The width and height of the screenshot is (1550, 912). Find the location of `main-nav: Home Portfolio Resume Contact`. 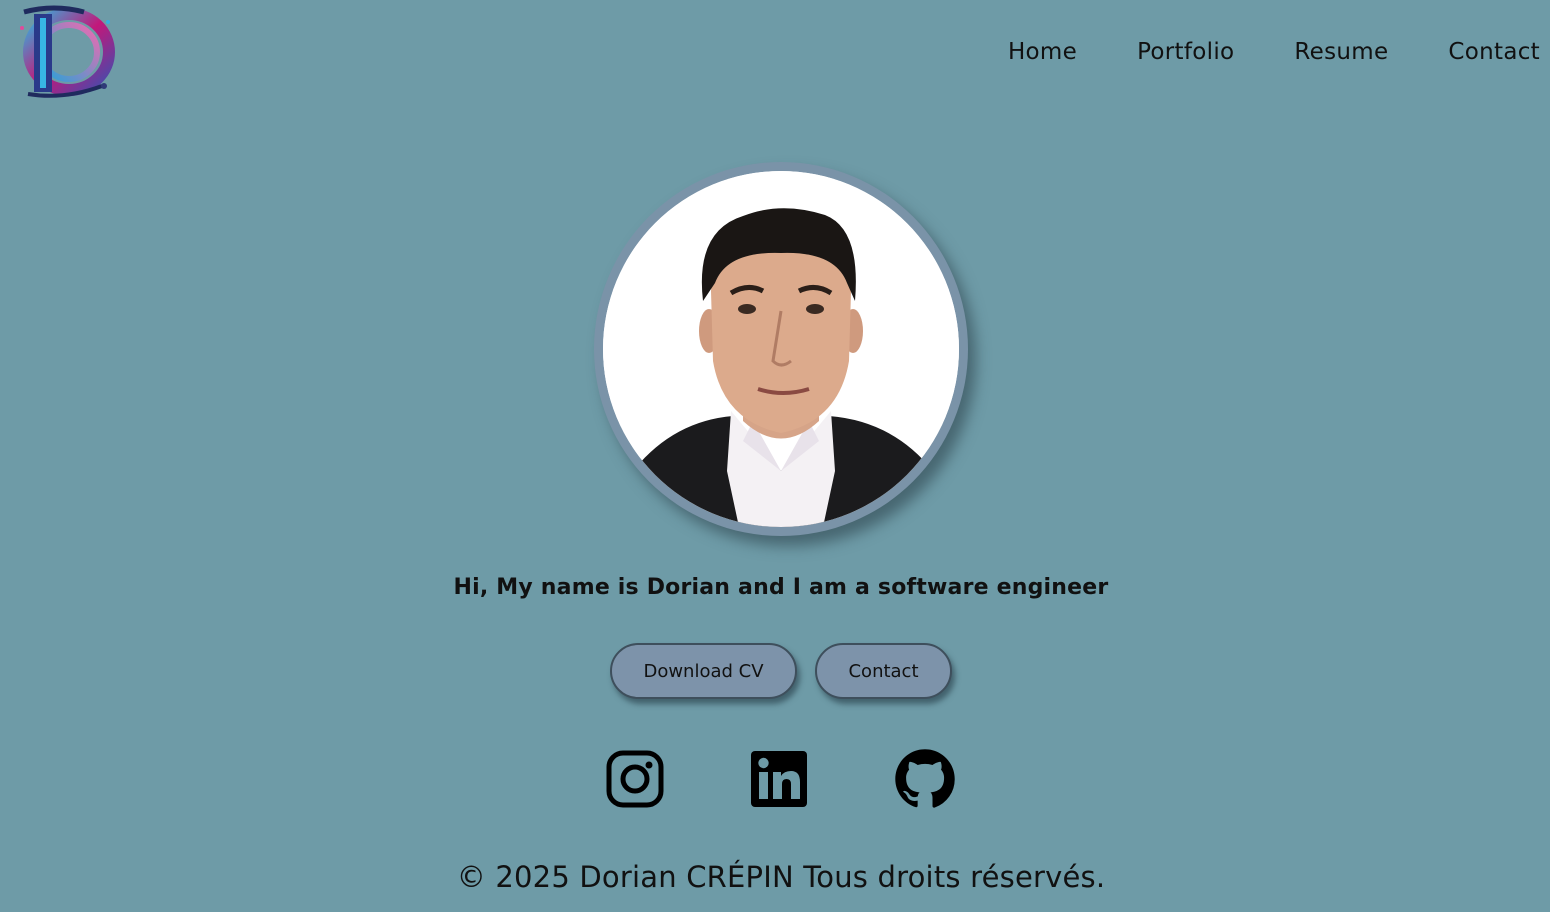

main-nav: Home Portfolio Resume Contact is located at coordinates (1244, 52).